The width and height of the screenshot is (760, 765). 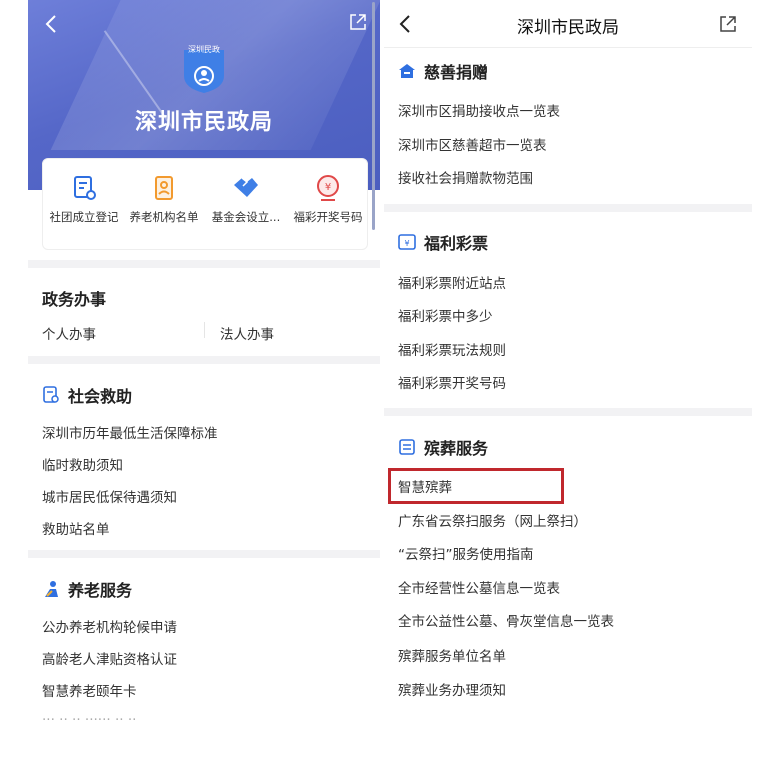 What do you see at coordinates (204, 49) in the screenshot?
I see `emblem-text: 深圳民政` at bounding box center [204, 49].